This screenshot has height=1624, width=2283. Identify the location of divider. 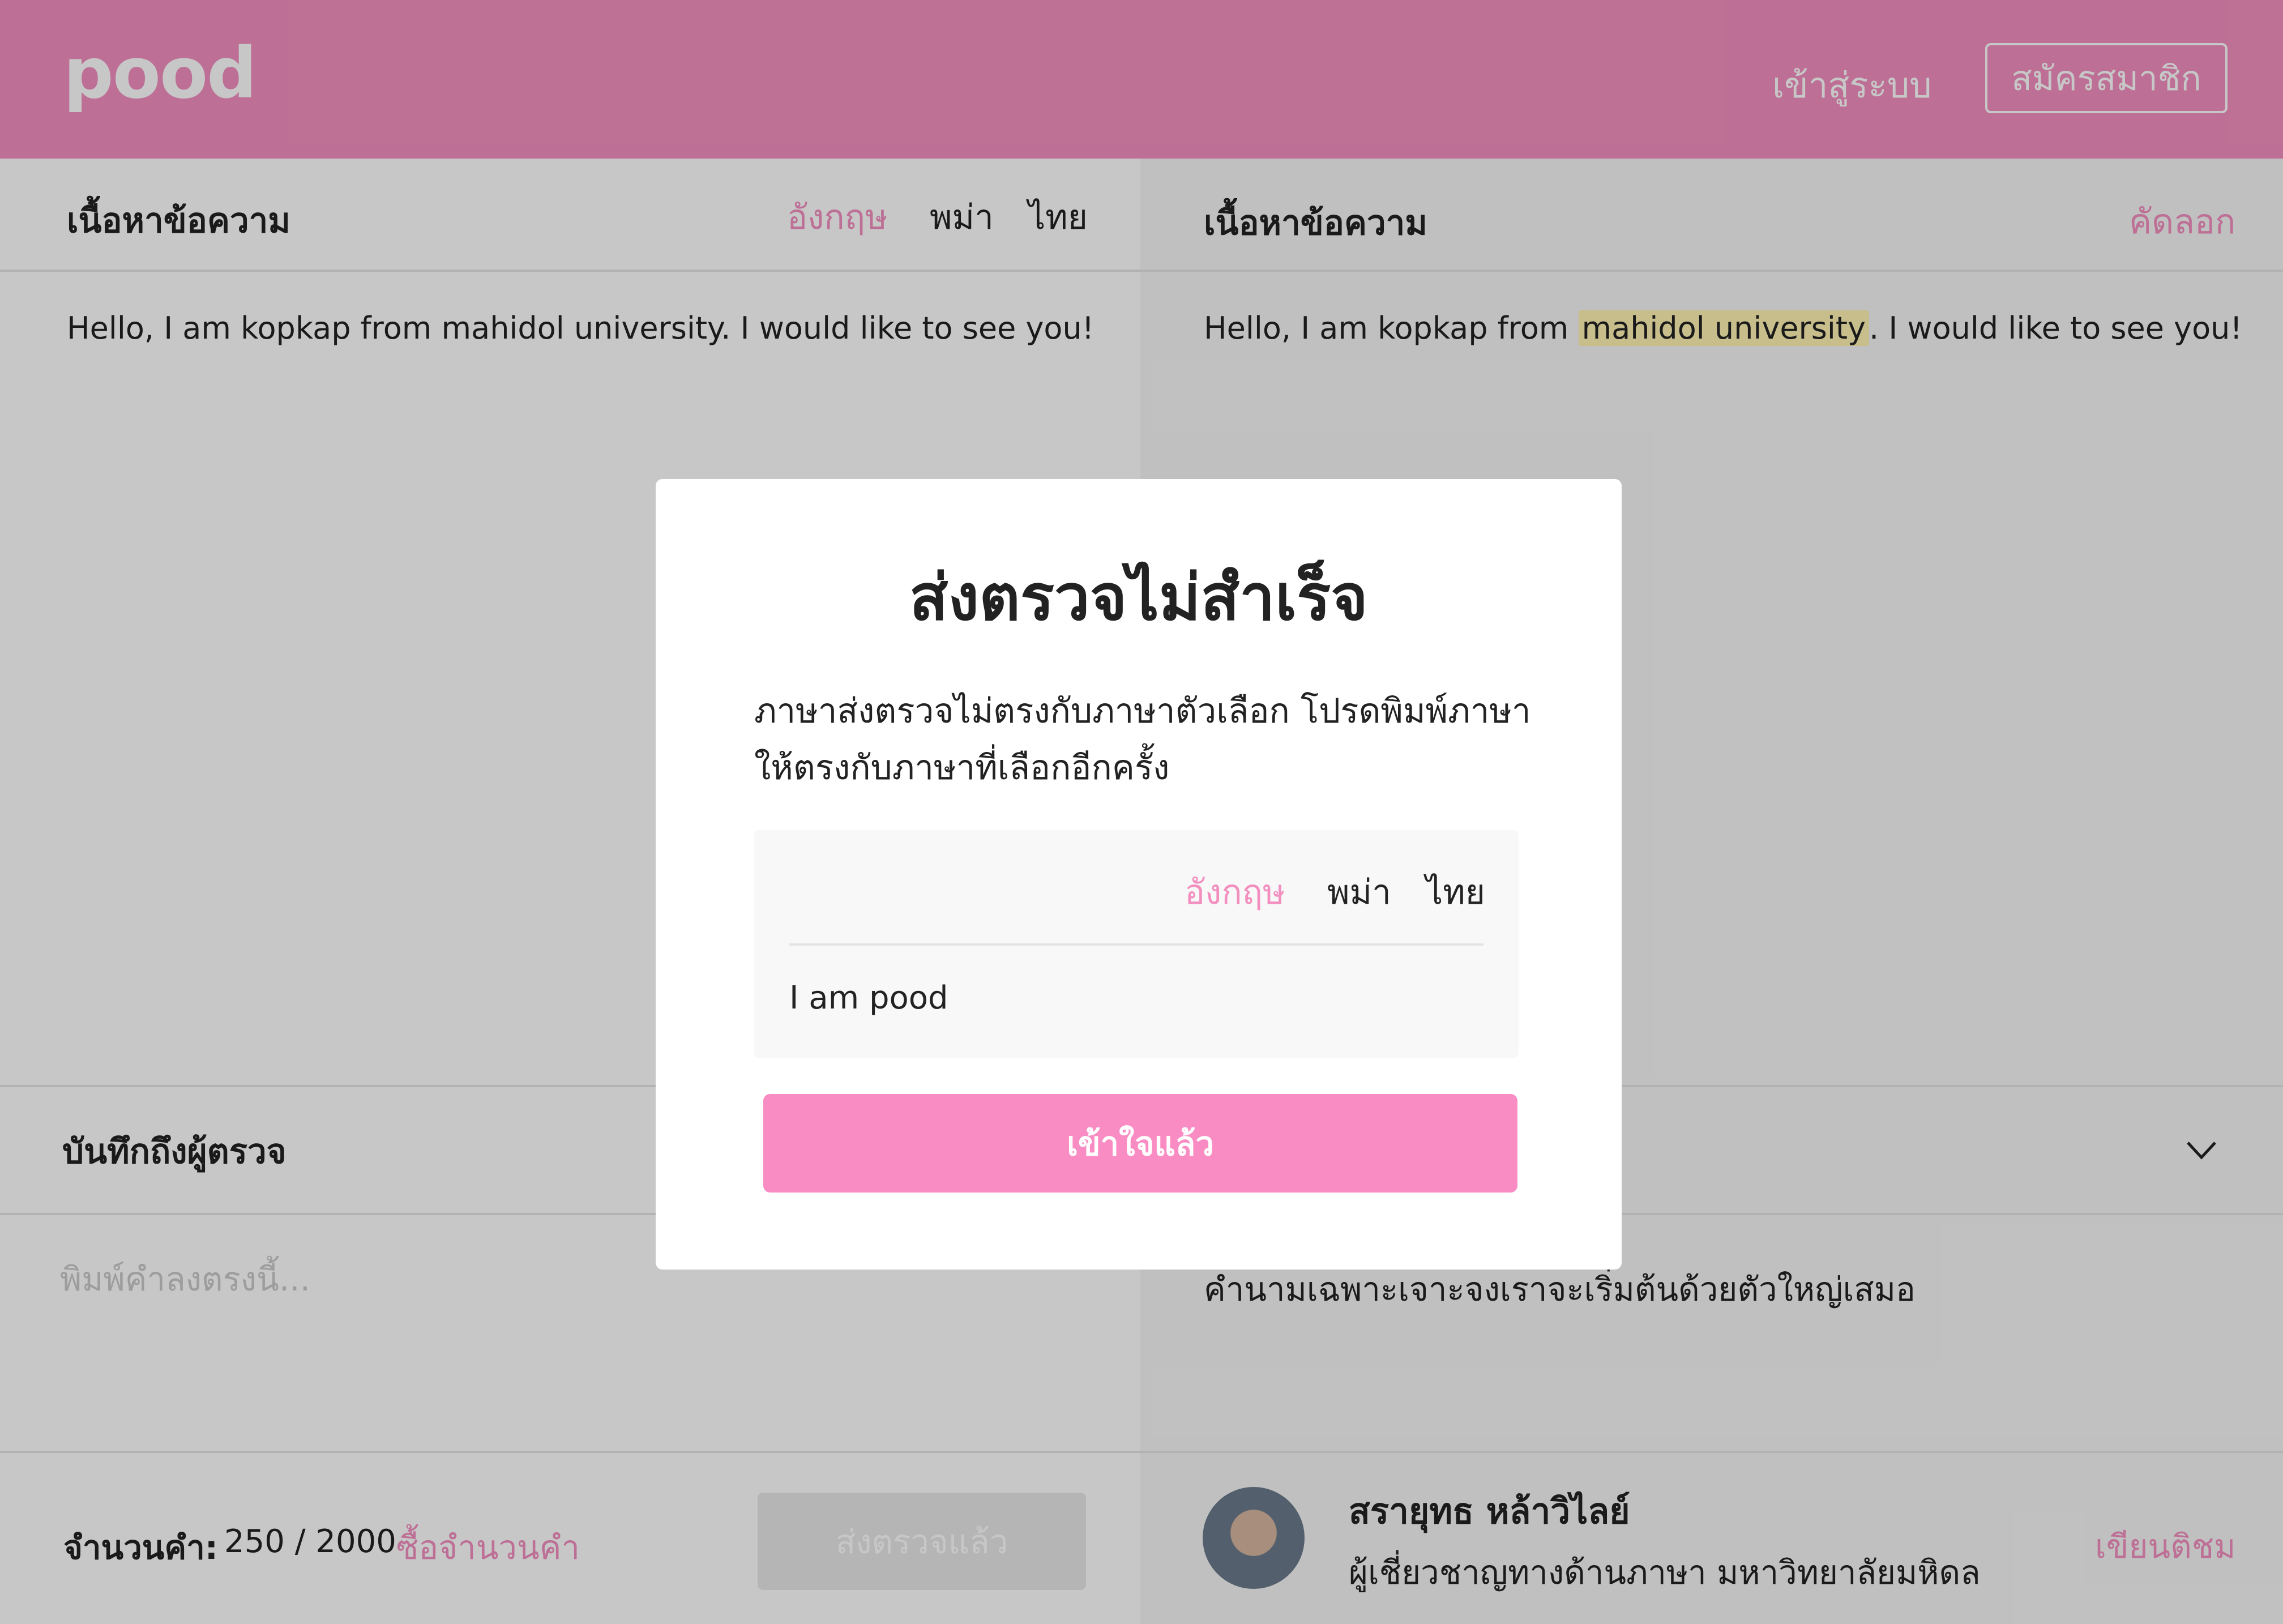
(1136, 944).